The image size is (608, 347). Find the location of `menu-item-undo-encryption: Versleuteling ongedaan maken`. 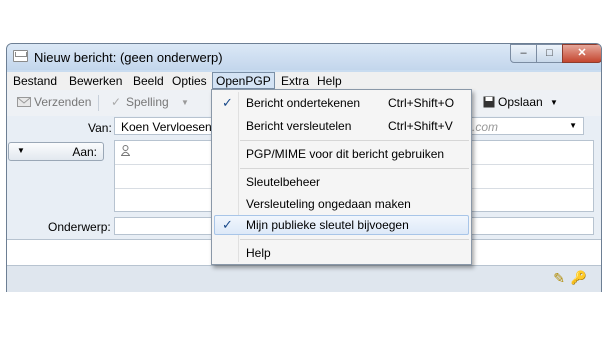

menu-item-undo-encryption: Versleuteling ongedaan maken is located at coordinates (341, 204).